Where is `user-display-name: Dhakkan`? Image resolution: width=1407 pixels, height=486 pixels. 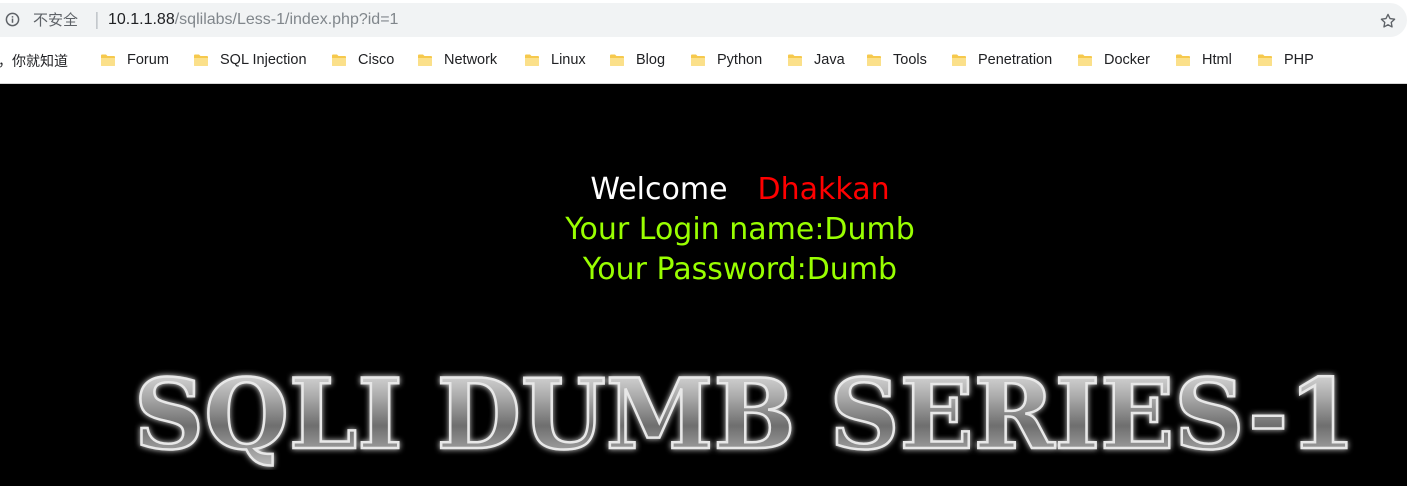
user-display-name: Dhakkan is located at coordinates (823, 189).